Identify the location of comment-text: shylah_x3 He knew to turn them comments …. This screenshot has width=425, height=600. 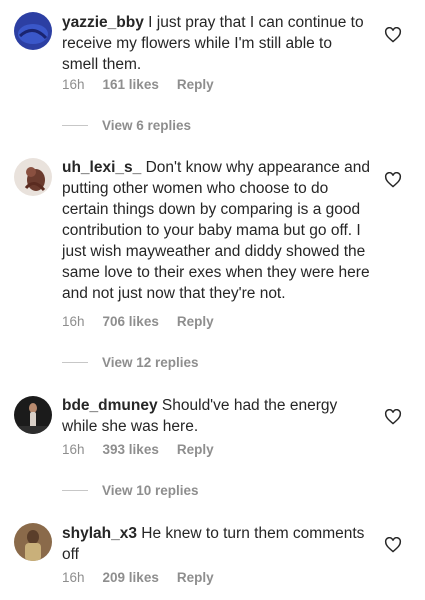
(217, 544).